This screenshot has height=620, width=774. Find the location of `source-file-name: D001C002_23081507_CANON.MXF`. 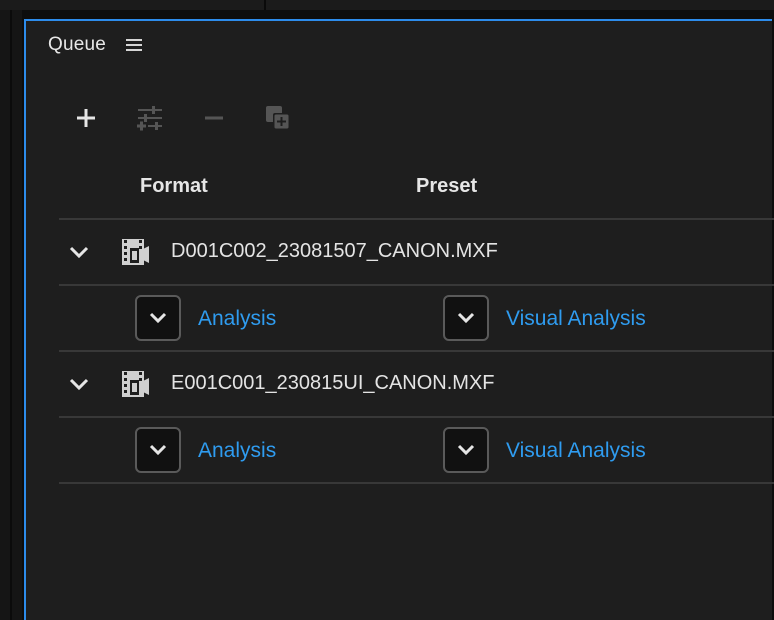

source-file-name: D001C002_23081507_CANON.MXF is located at coordinates (334, 251).